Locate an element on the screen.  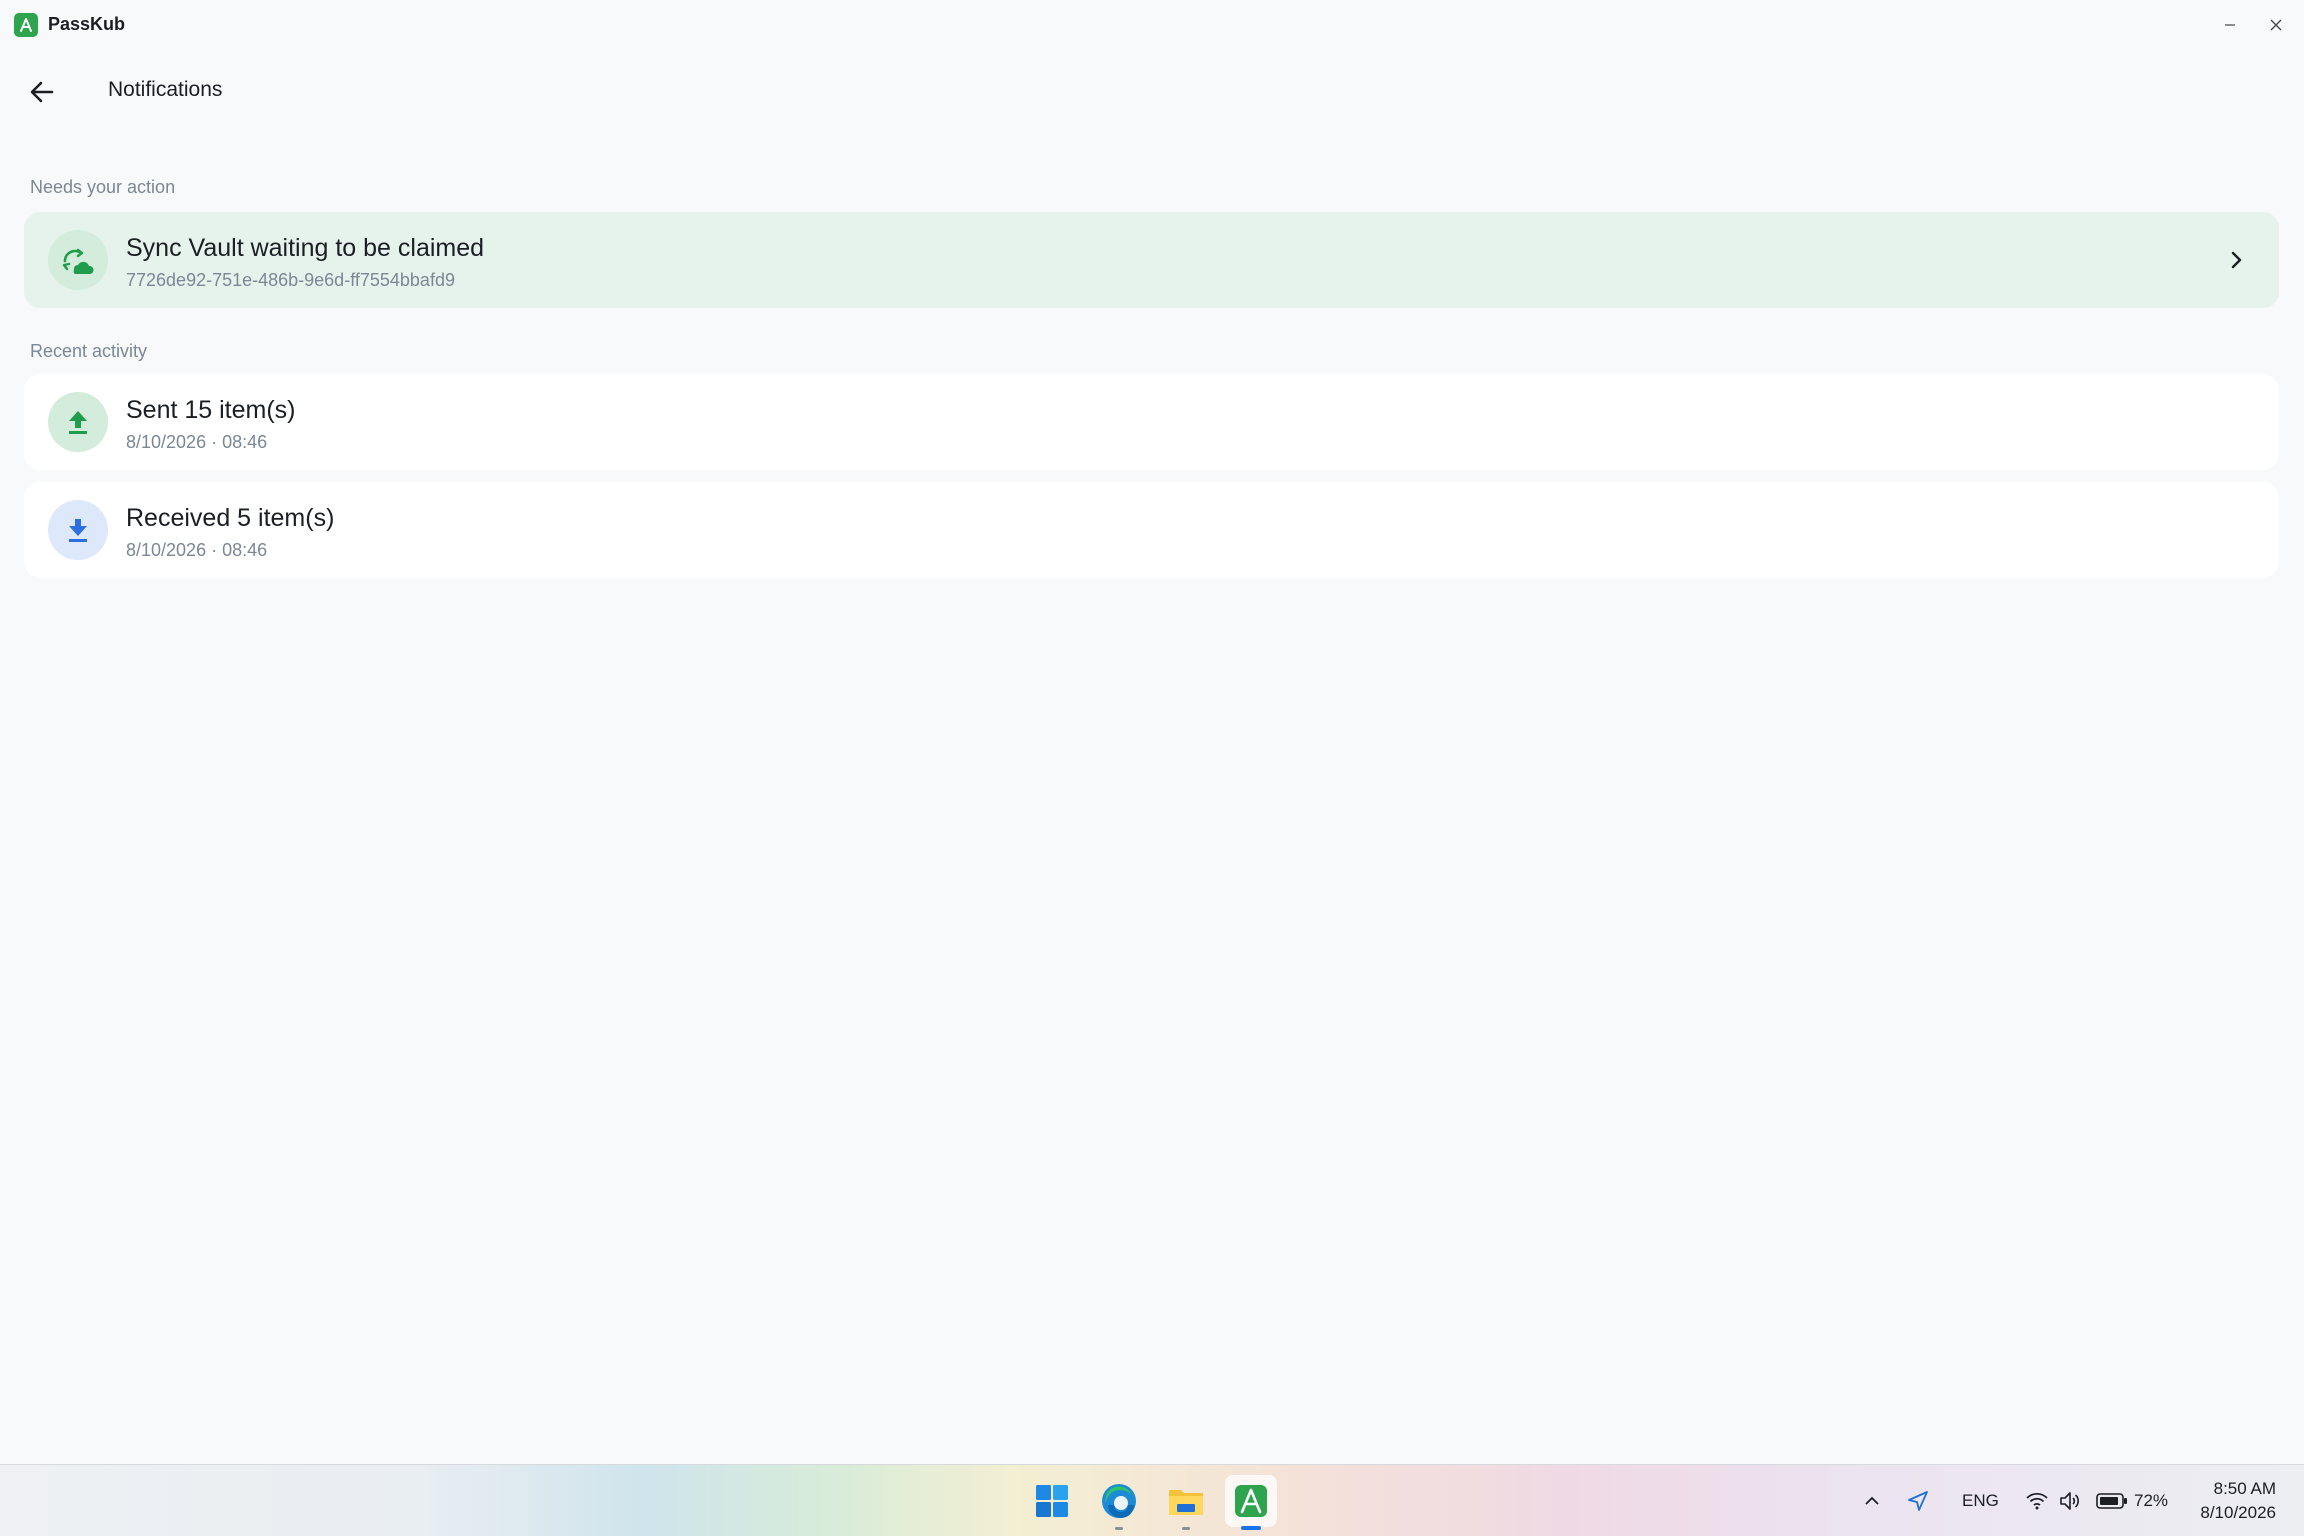
close-window-button is located at coordinates (2276, 25).